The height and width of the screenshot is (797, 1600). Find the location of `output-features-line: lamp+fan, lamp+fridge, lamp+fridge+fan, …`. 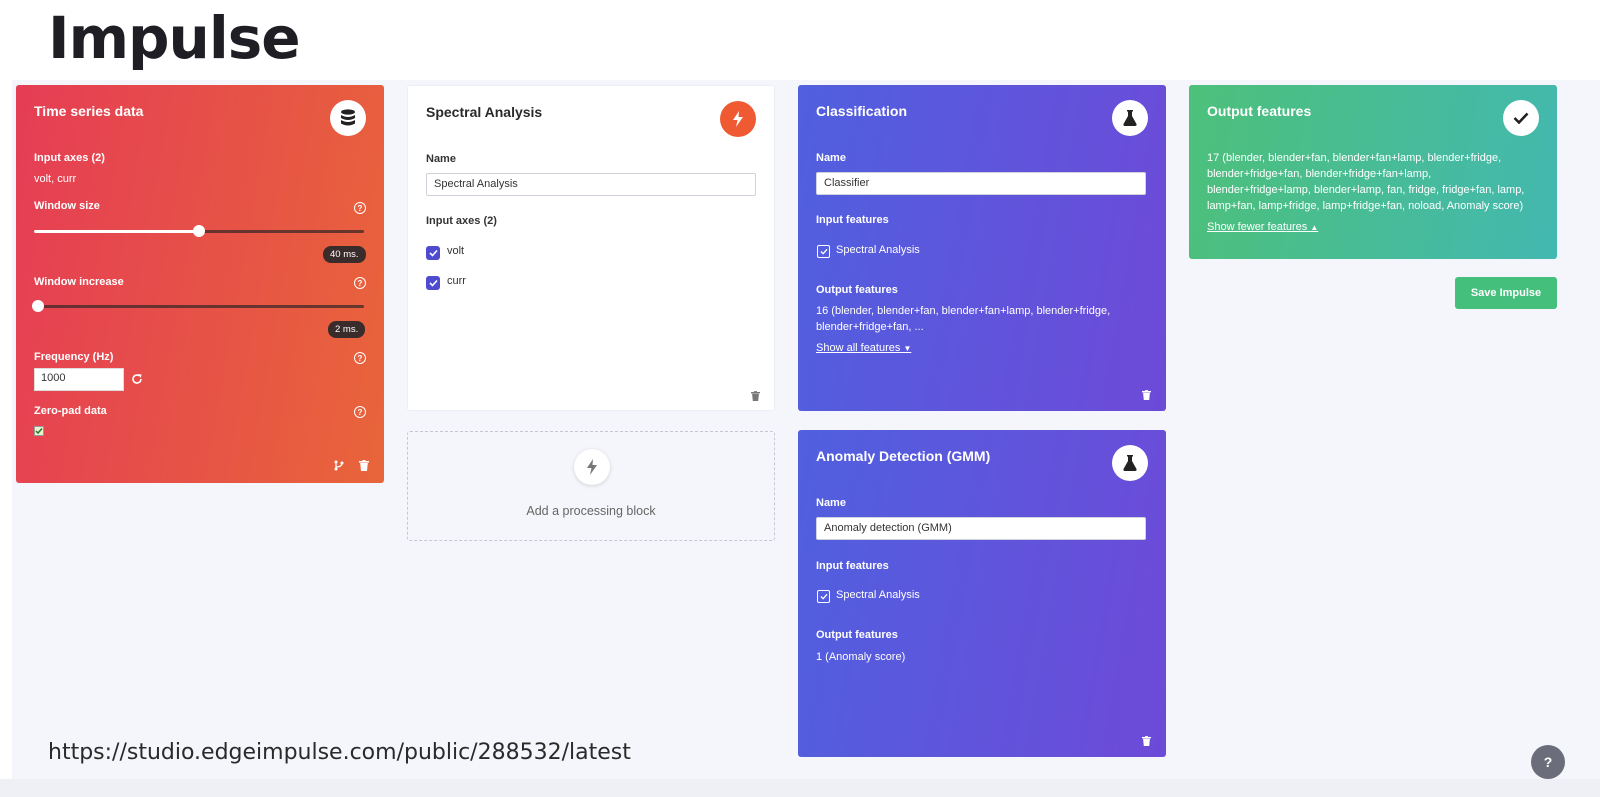

output-features-line: lamp+fan, lamp+fridge, lamp+fridge+fan, … is located at coordinates (1365, 206).